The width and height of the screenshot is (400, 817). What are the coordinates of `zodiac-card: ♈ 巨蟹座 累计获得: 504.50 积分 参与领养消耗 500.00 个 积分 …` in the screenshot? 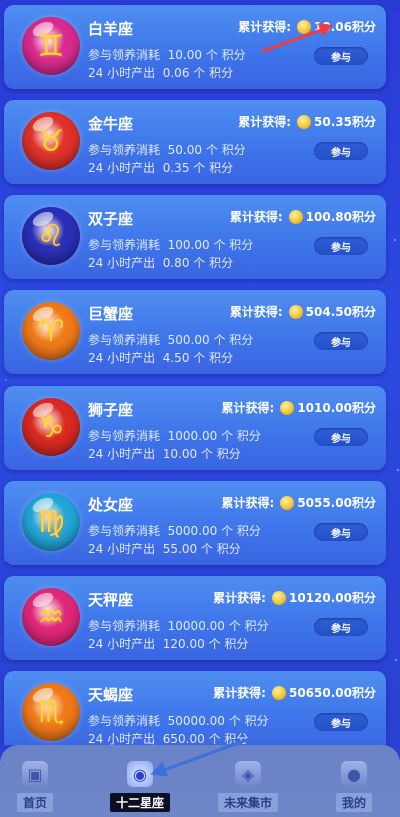 It's located at (195, 332).